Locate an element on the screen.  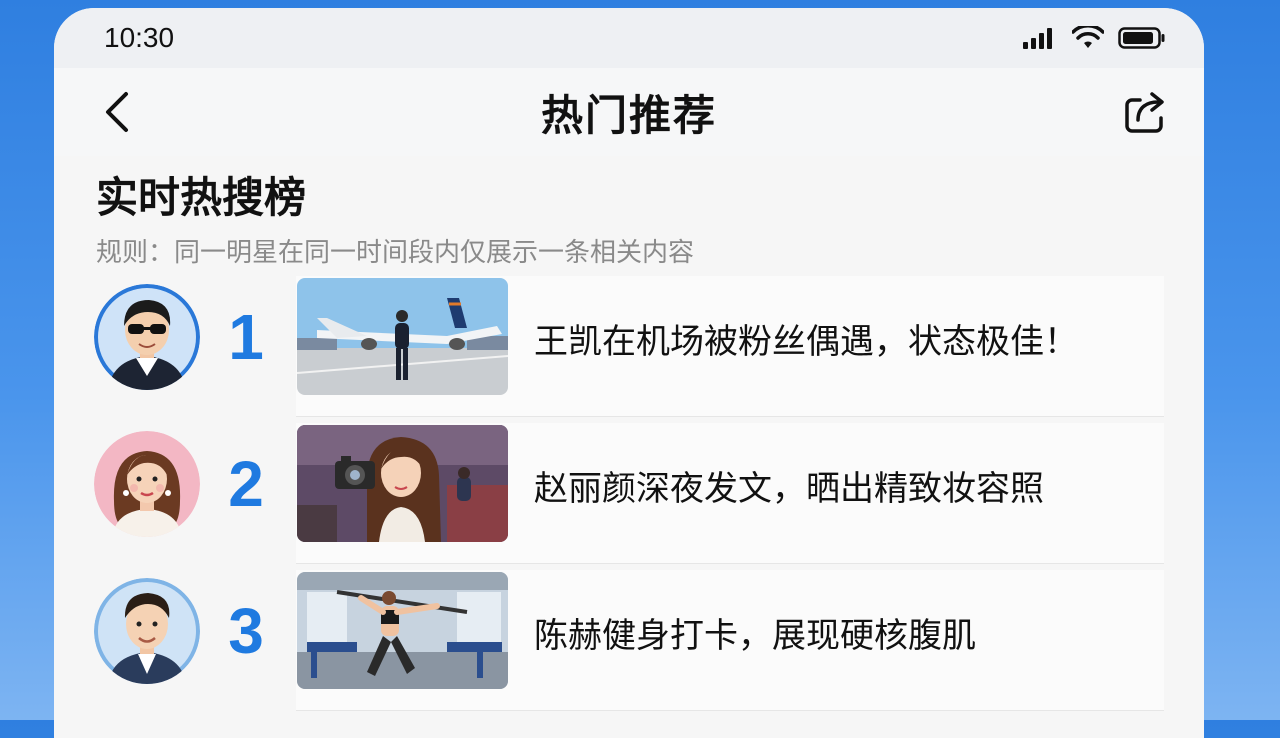
headline-text: 王凯在机场被粉丝偶遇，状态极佳！ is located at coordinates (806, 342).